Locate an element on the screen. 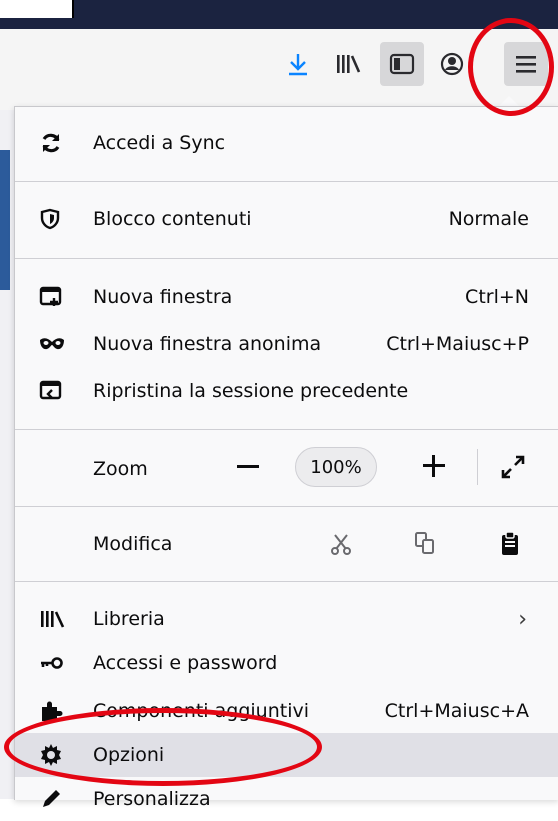  copy-icon is located at coordinates (425, 544).